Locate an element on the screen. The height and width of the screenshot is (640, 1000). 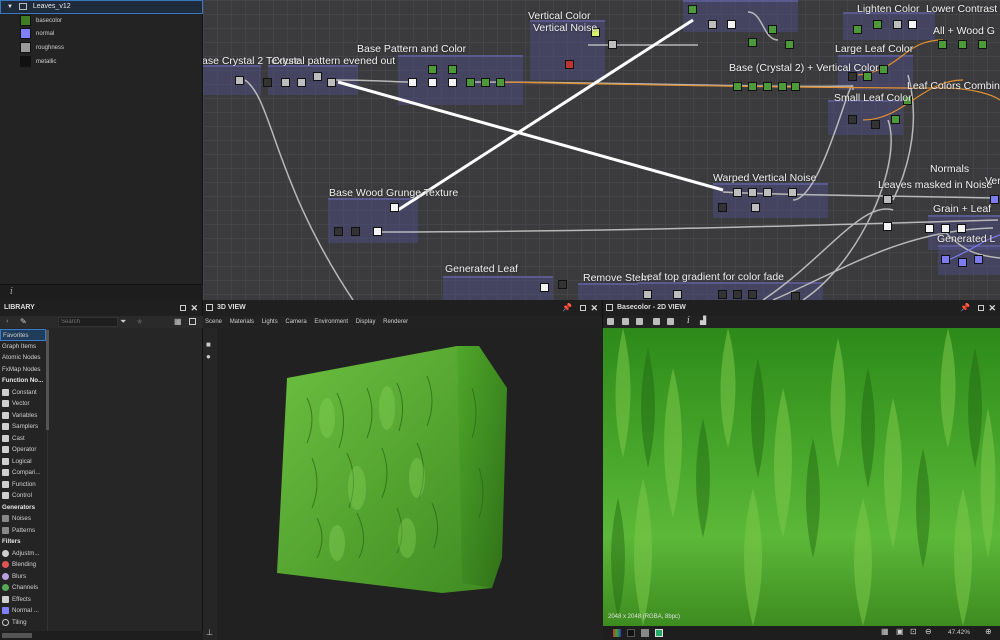
grid-view-icon: ▦ is located at coordinates (178, 321).